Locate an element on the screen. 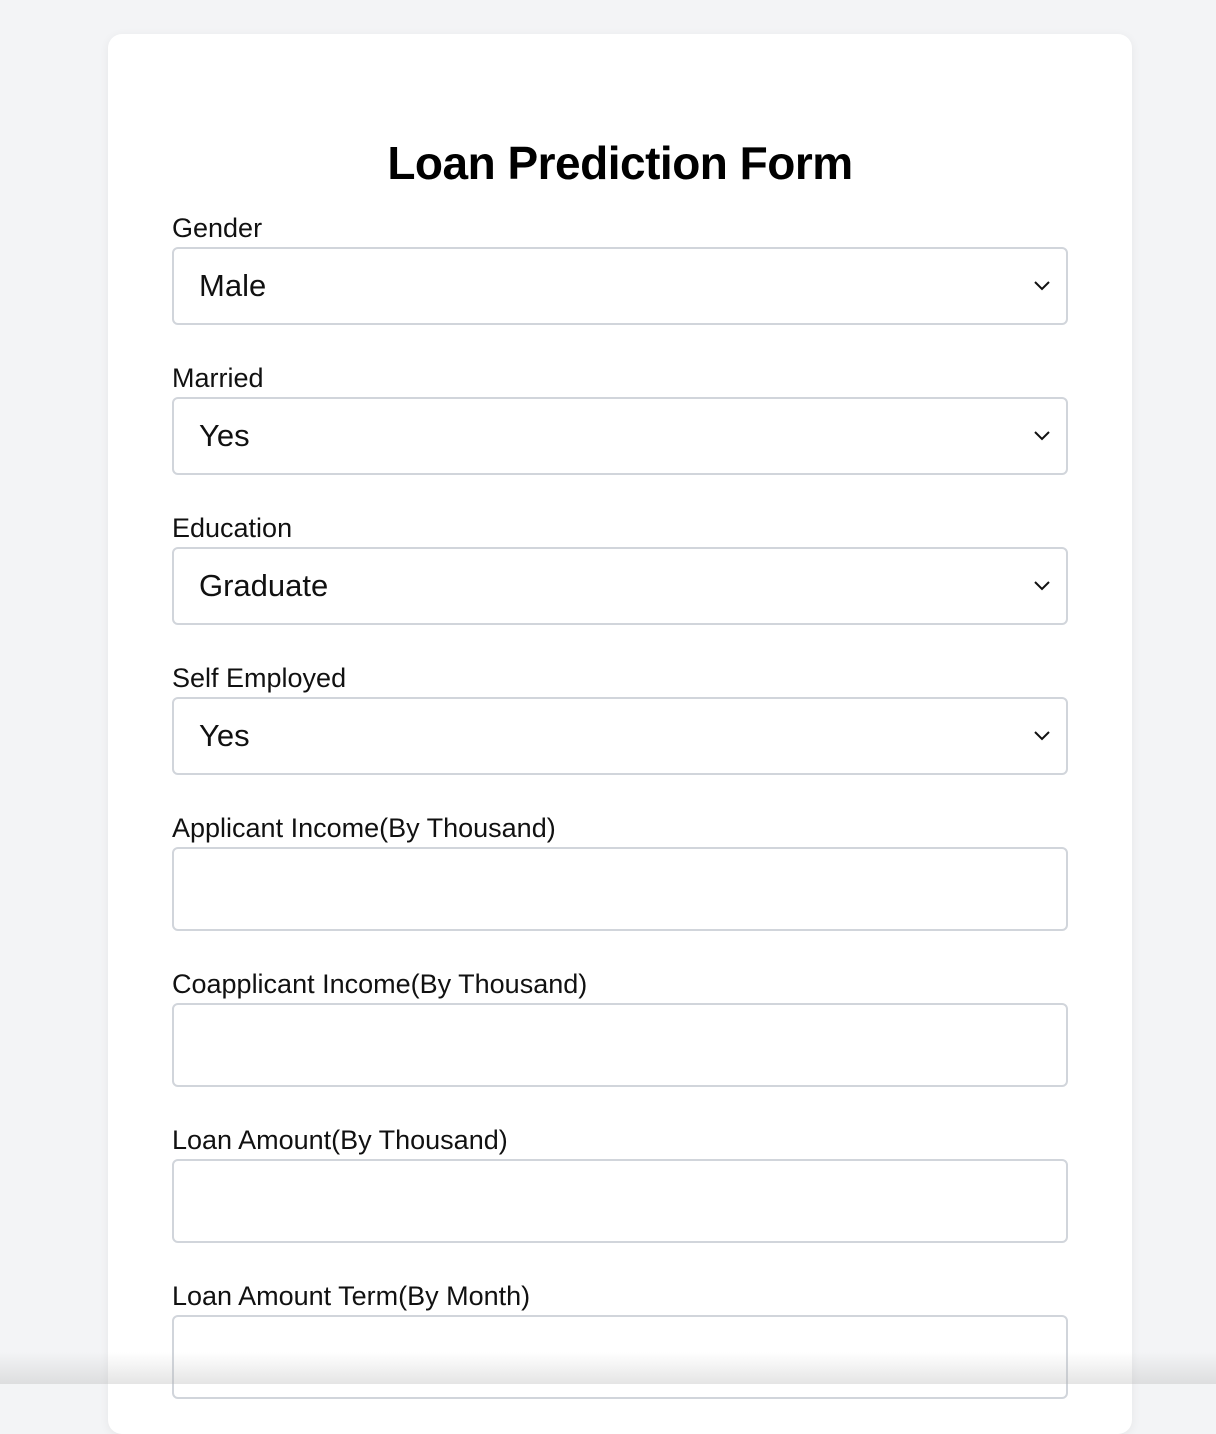 This screenshot has height=1434, width=1216. married-label: Married is located at coordinates (218, 378).